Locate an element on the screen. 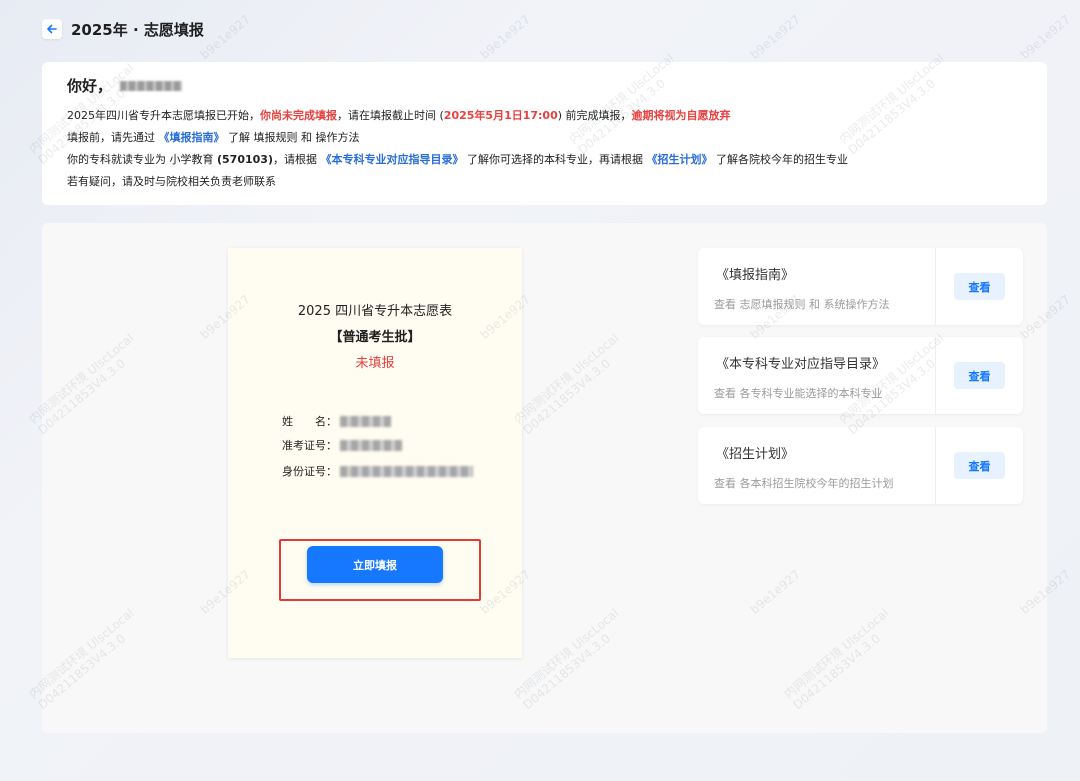  blurred-name-value is located at coordinates (365, 421).